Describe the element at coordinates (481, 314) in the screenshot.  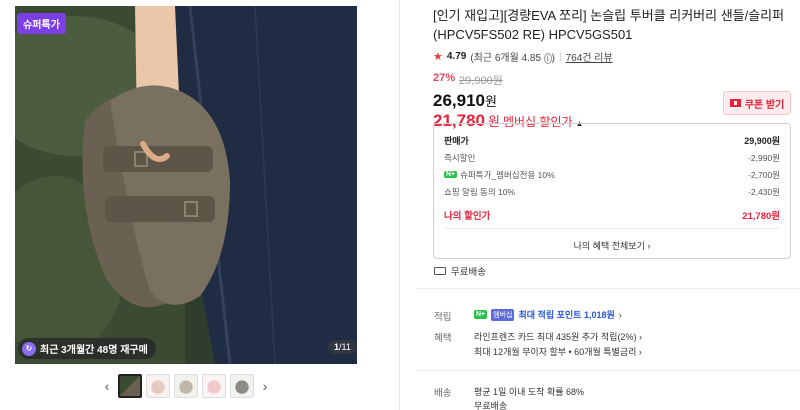
I see `naver-plus-badge: N+` at that location.